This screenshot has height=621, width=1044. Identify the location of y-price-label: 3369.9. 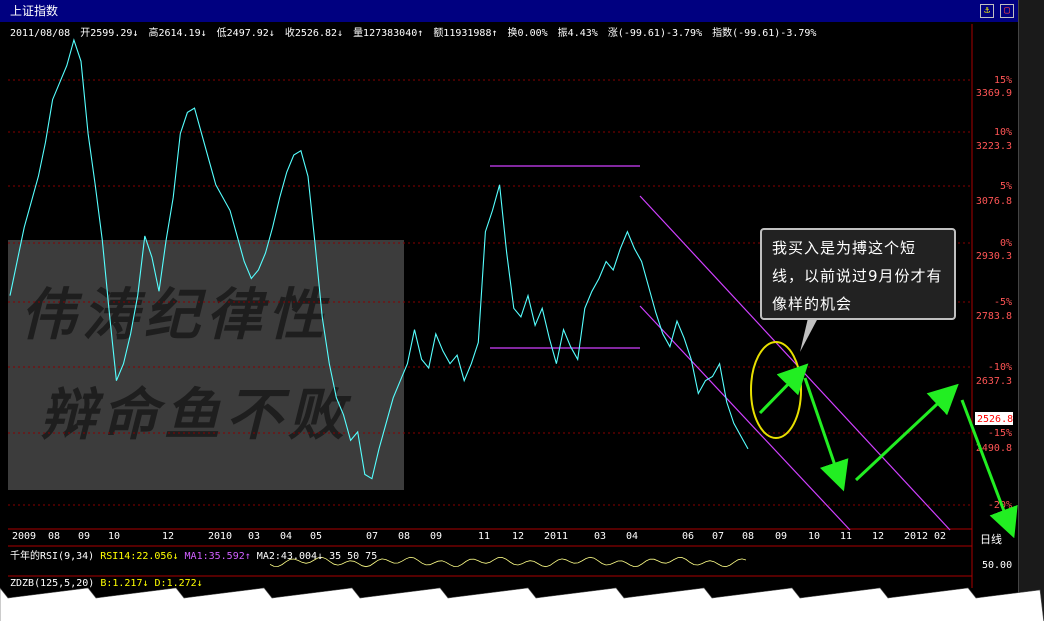
(994, 93).